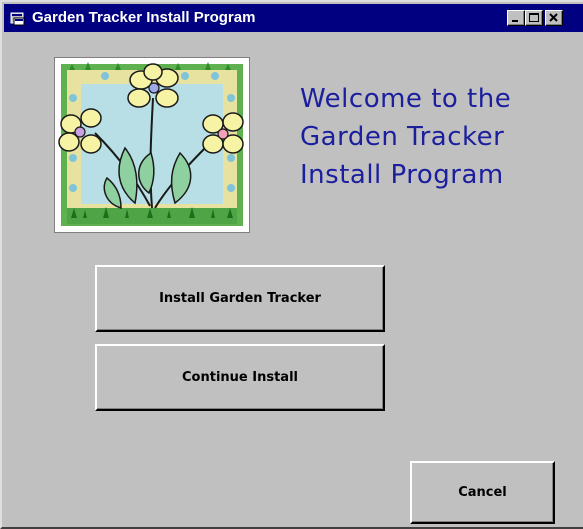  I want to click on maximize-button, so click(534, 18).